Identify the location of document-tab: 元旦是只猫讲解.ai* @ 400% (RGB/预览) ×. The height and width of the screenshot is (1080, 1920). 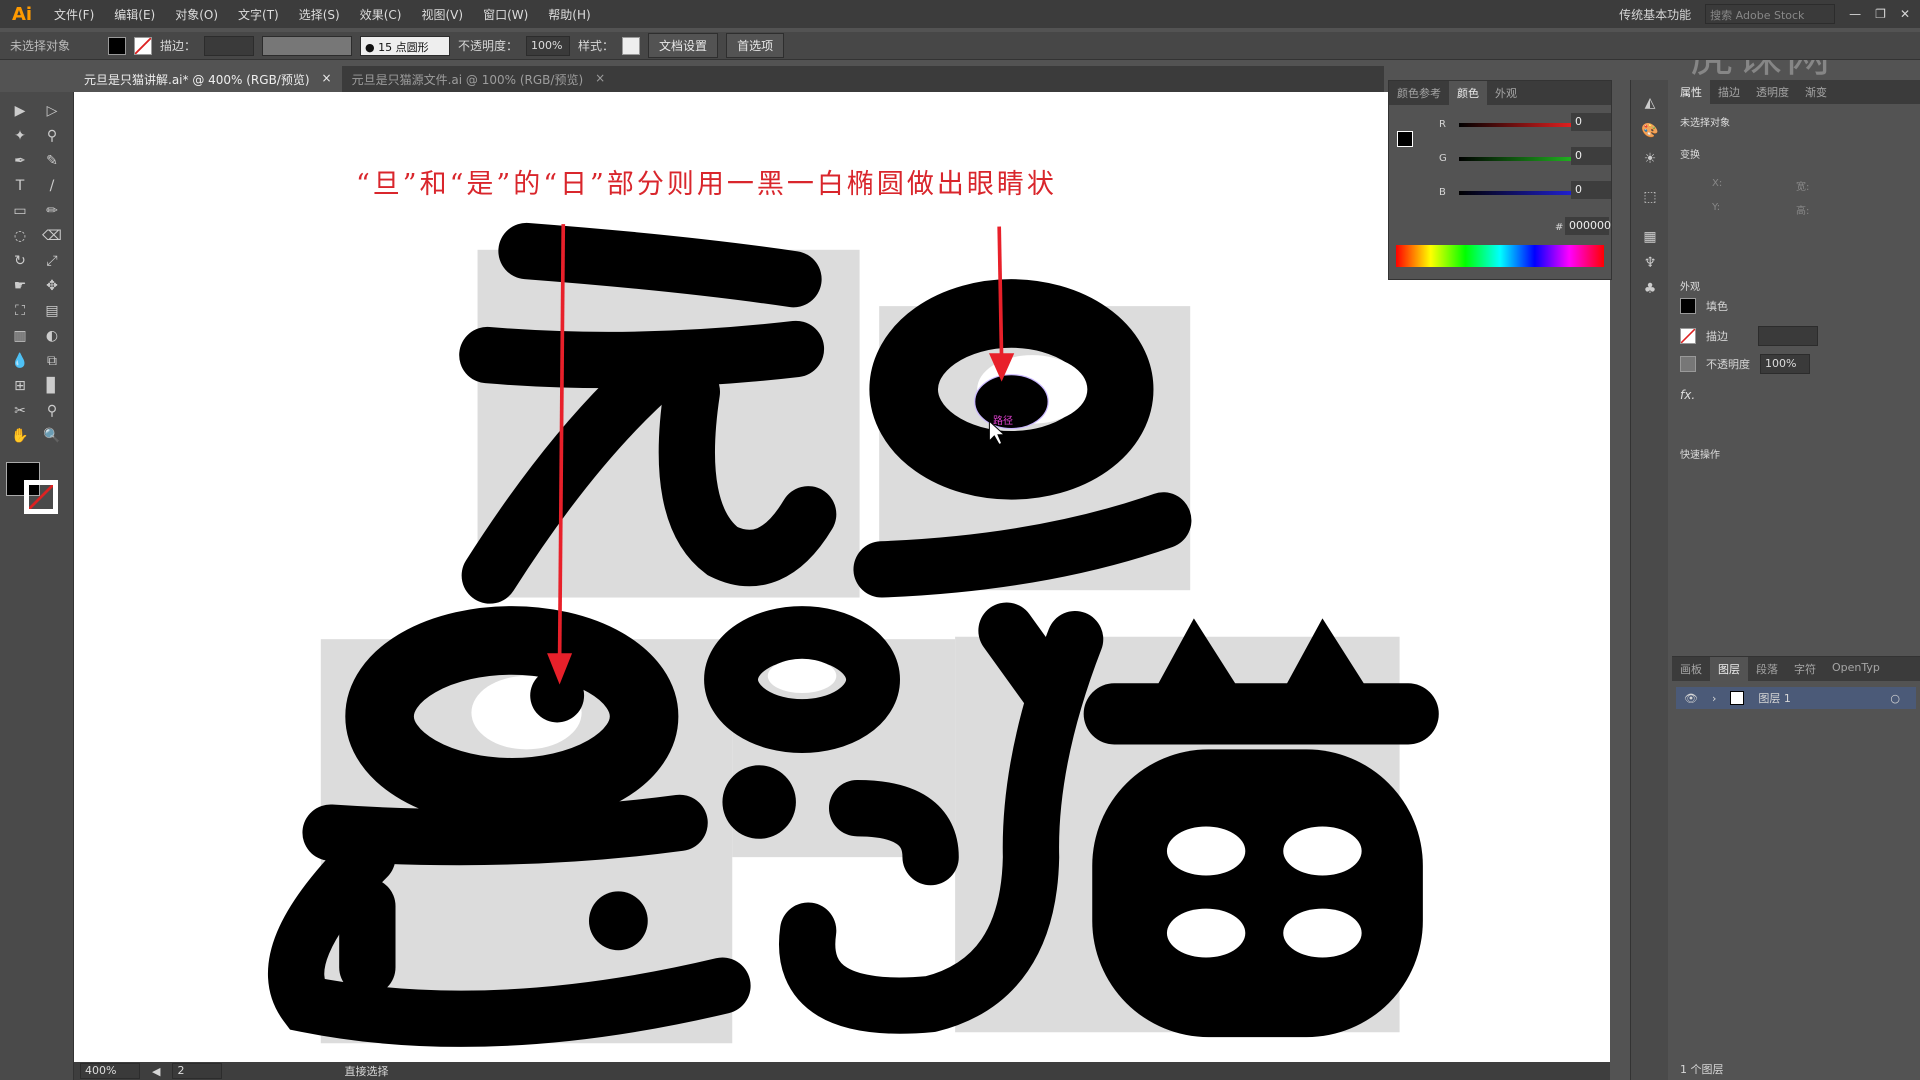
(208, 79).